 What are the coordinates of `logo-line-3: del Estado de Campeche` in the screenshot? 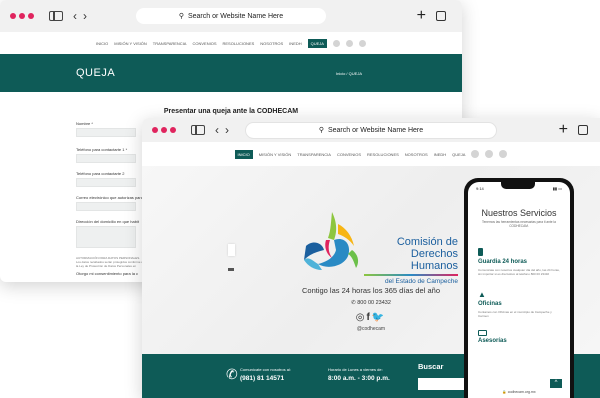 It's located at (421, 281).